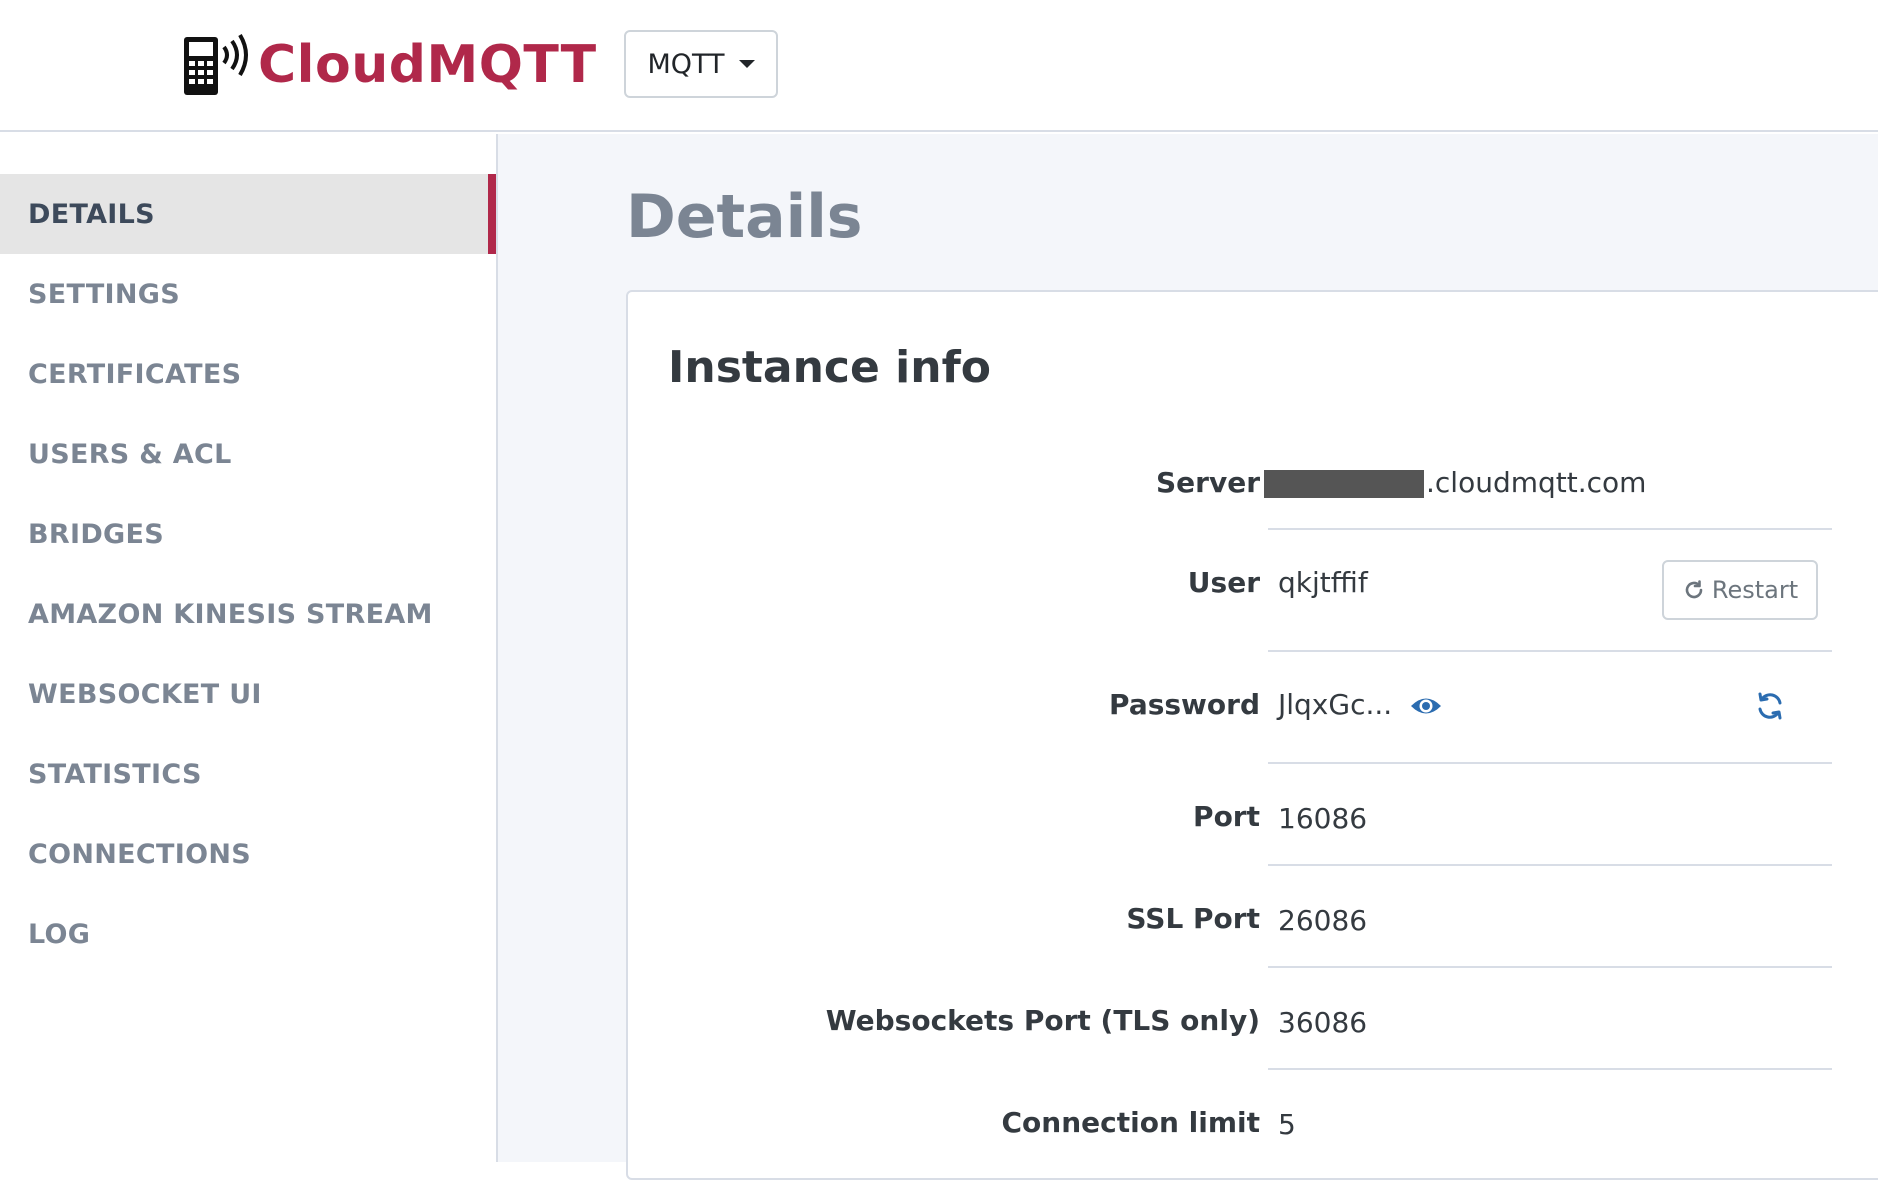 The image size is (1878, 1180). I want to click on phone-signal-icon, so click(216, 64).